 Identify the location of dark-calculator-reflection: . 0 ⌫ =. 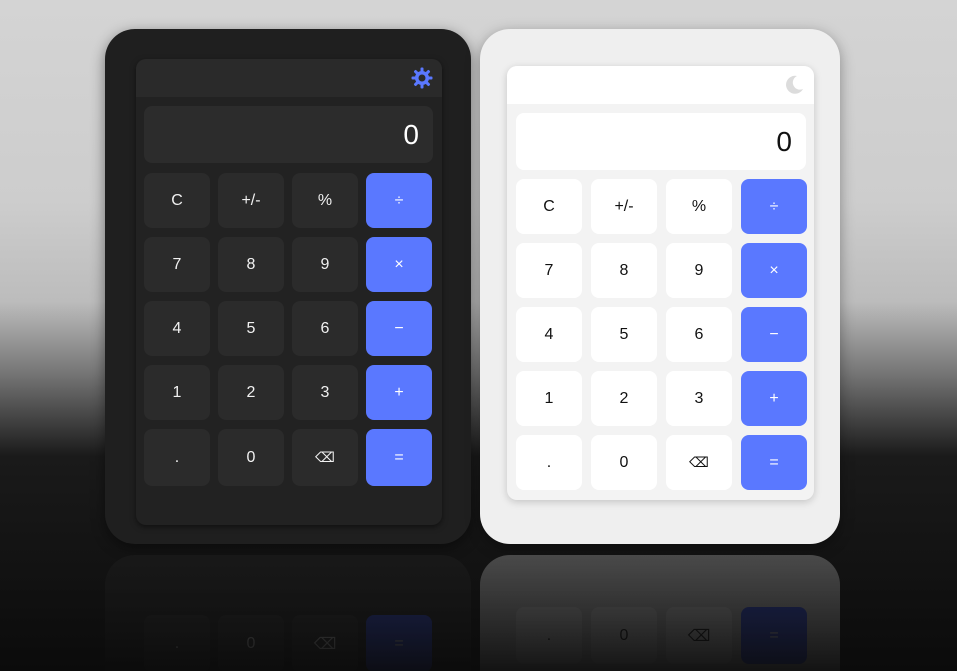
(288, 613).